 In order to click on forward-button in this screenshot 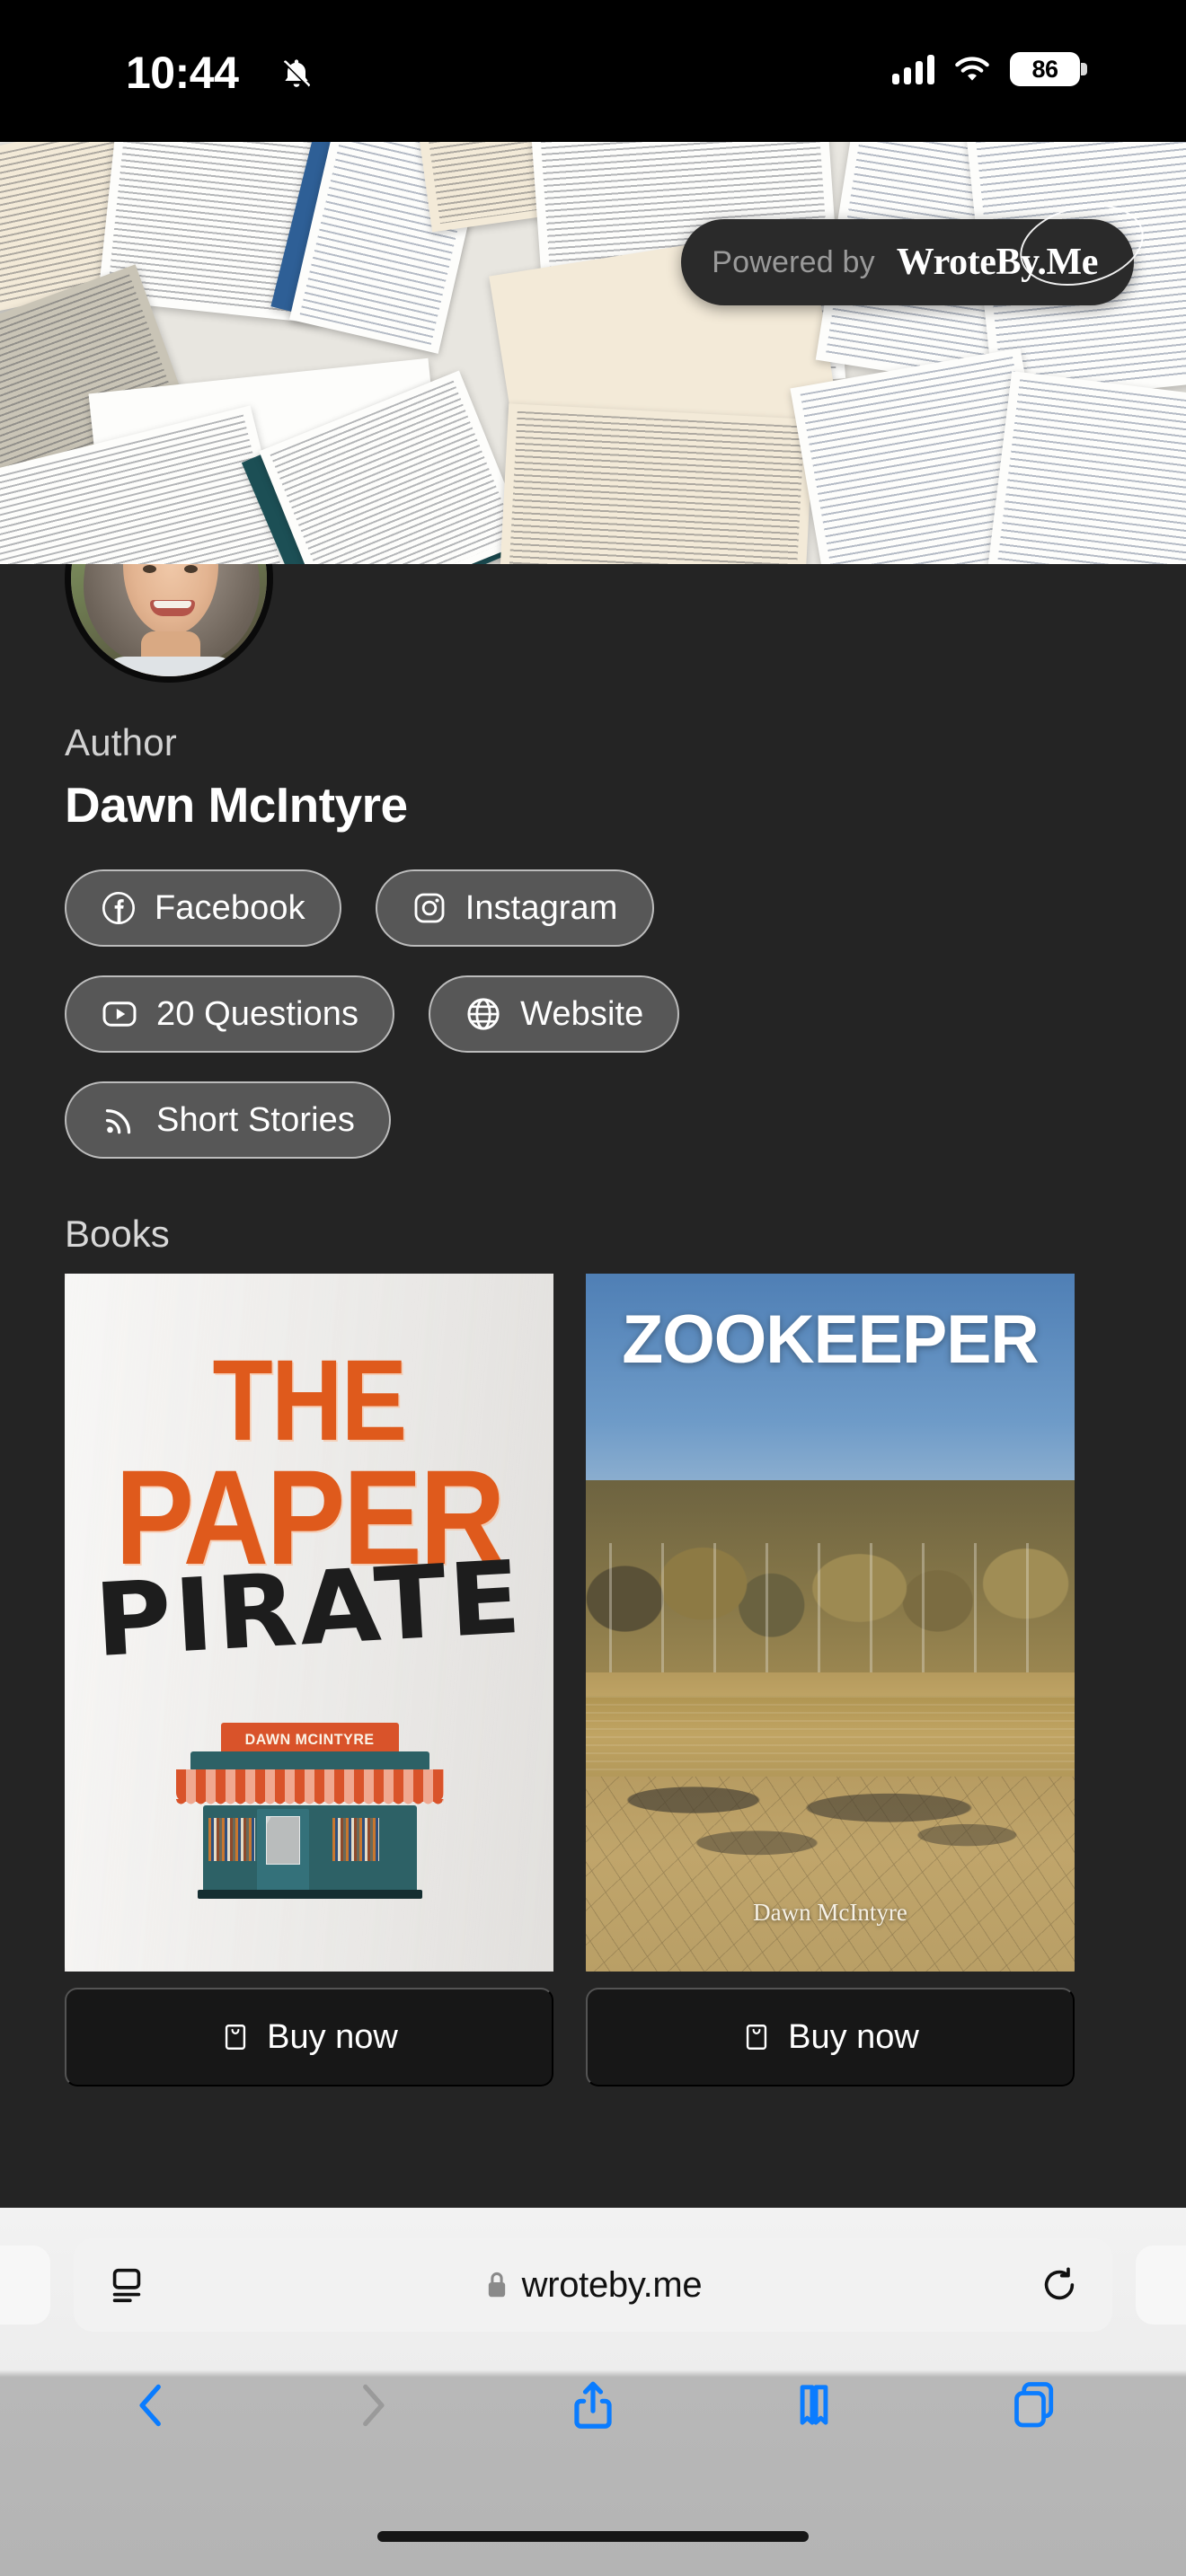, I will do `click(372, 2405)`.